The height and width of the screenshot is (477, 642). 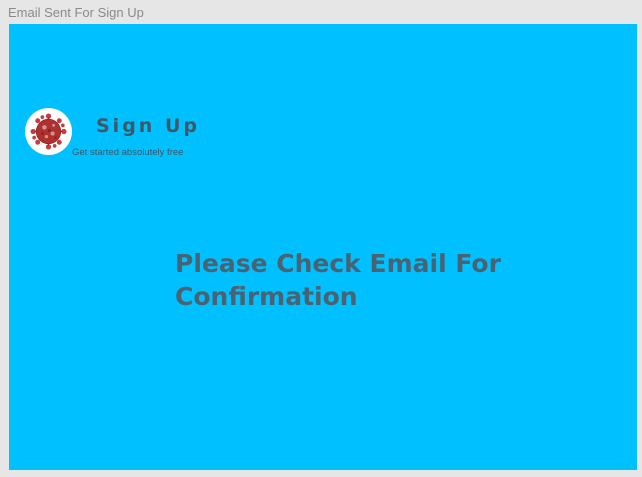 What do you see at coordinates (338, 280) in the screenshot?
I see `confirmation-message: Please Check Email For Confirmation` at bounding box center [338, 280].